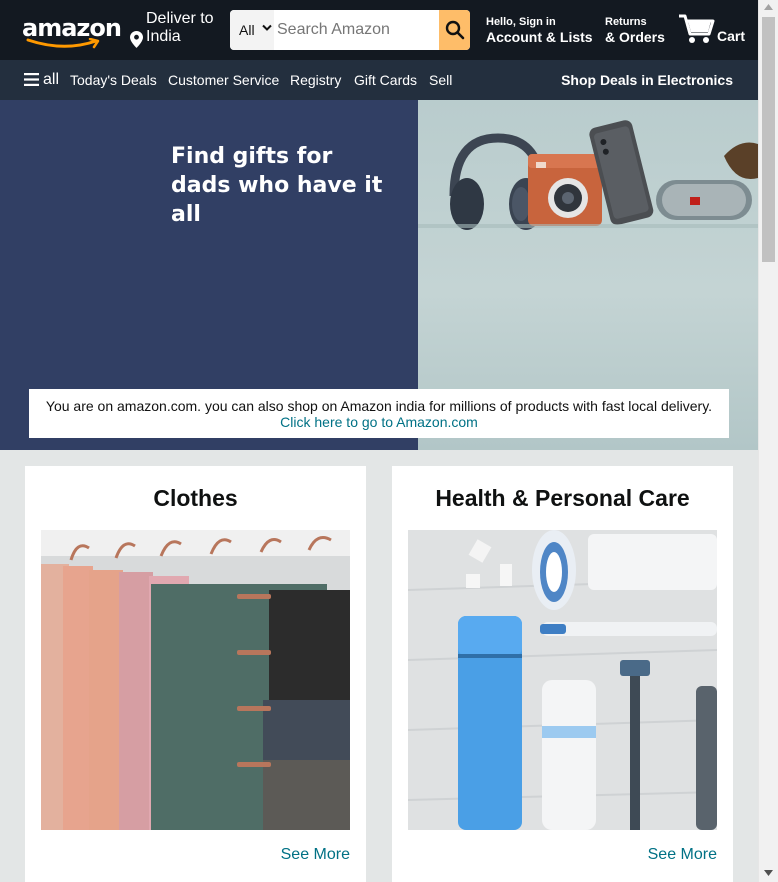  I want to click on search-category-select: All, so click(252, 30).